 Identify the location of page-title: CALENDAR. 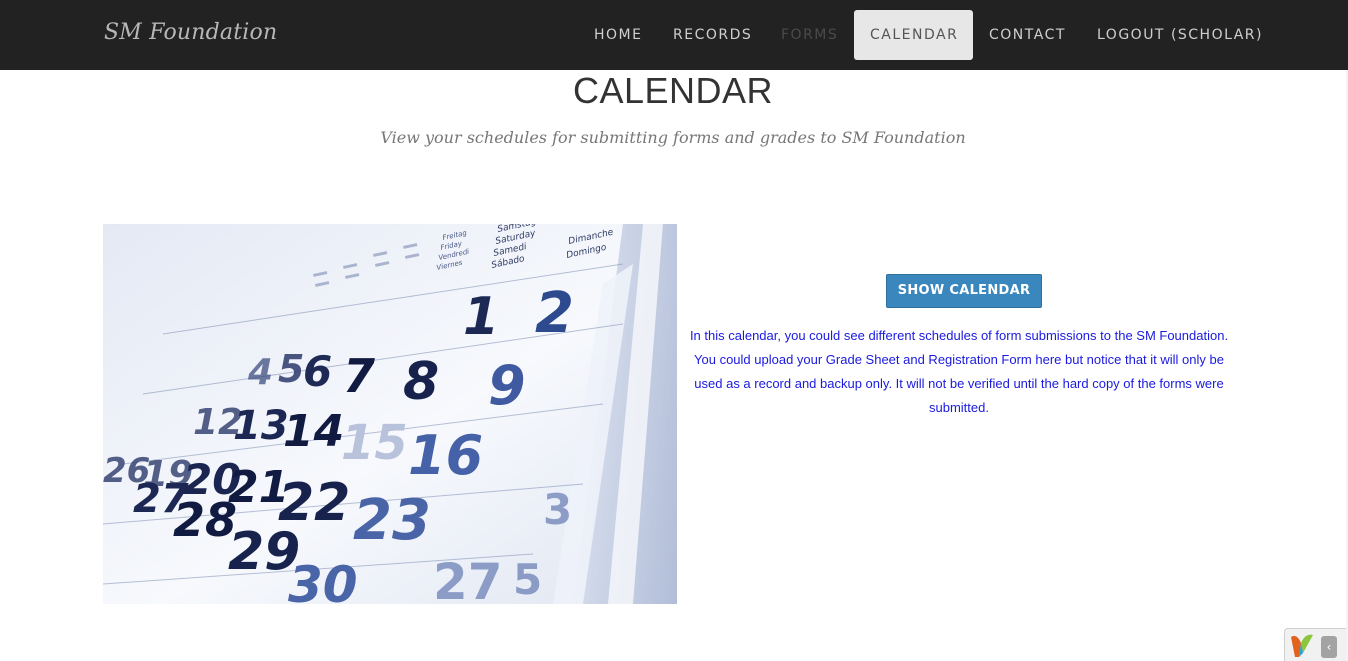
(673, 90).